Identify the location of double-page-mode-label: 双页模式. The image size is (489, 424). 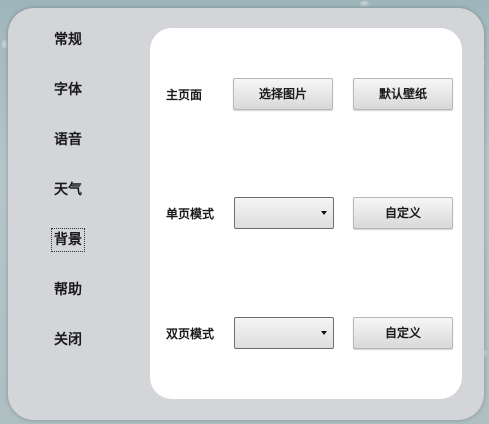
(190, 334).